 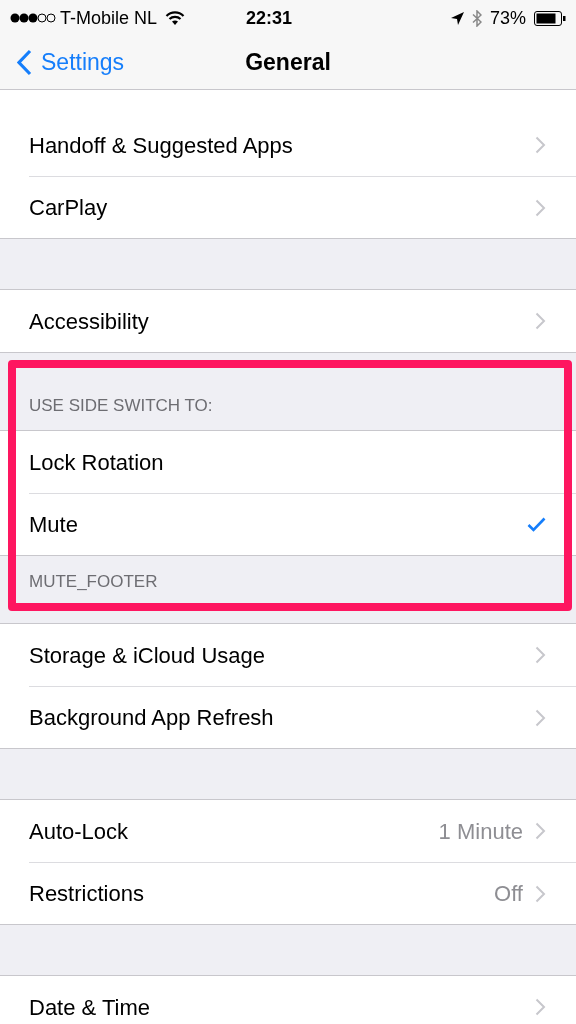 I want to click on row-label: Auto-Lock, so click(x=79, y=831).